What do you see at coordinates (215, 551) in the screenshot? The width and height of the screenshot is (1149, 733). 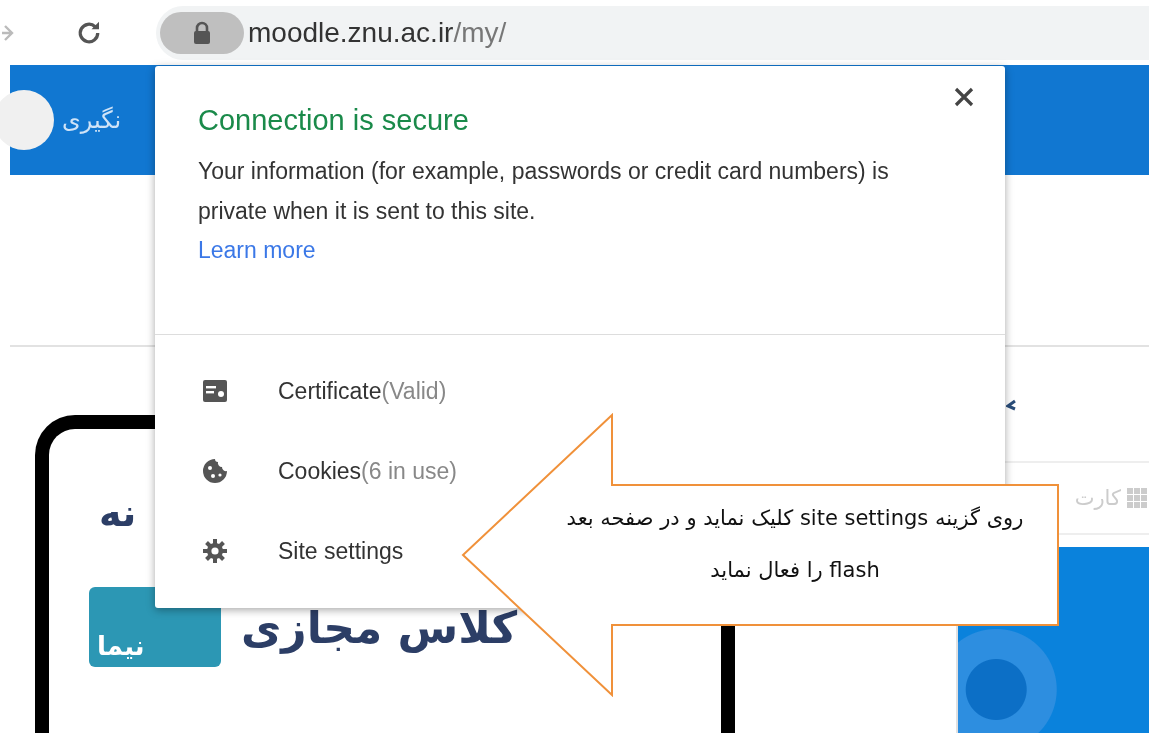 I see `settings-icon` at bounding box center [215, 551].